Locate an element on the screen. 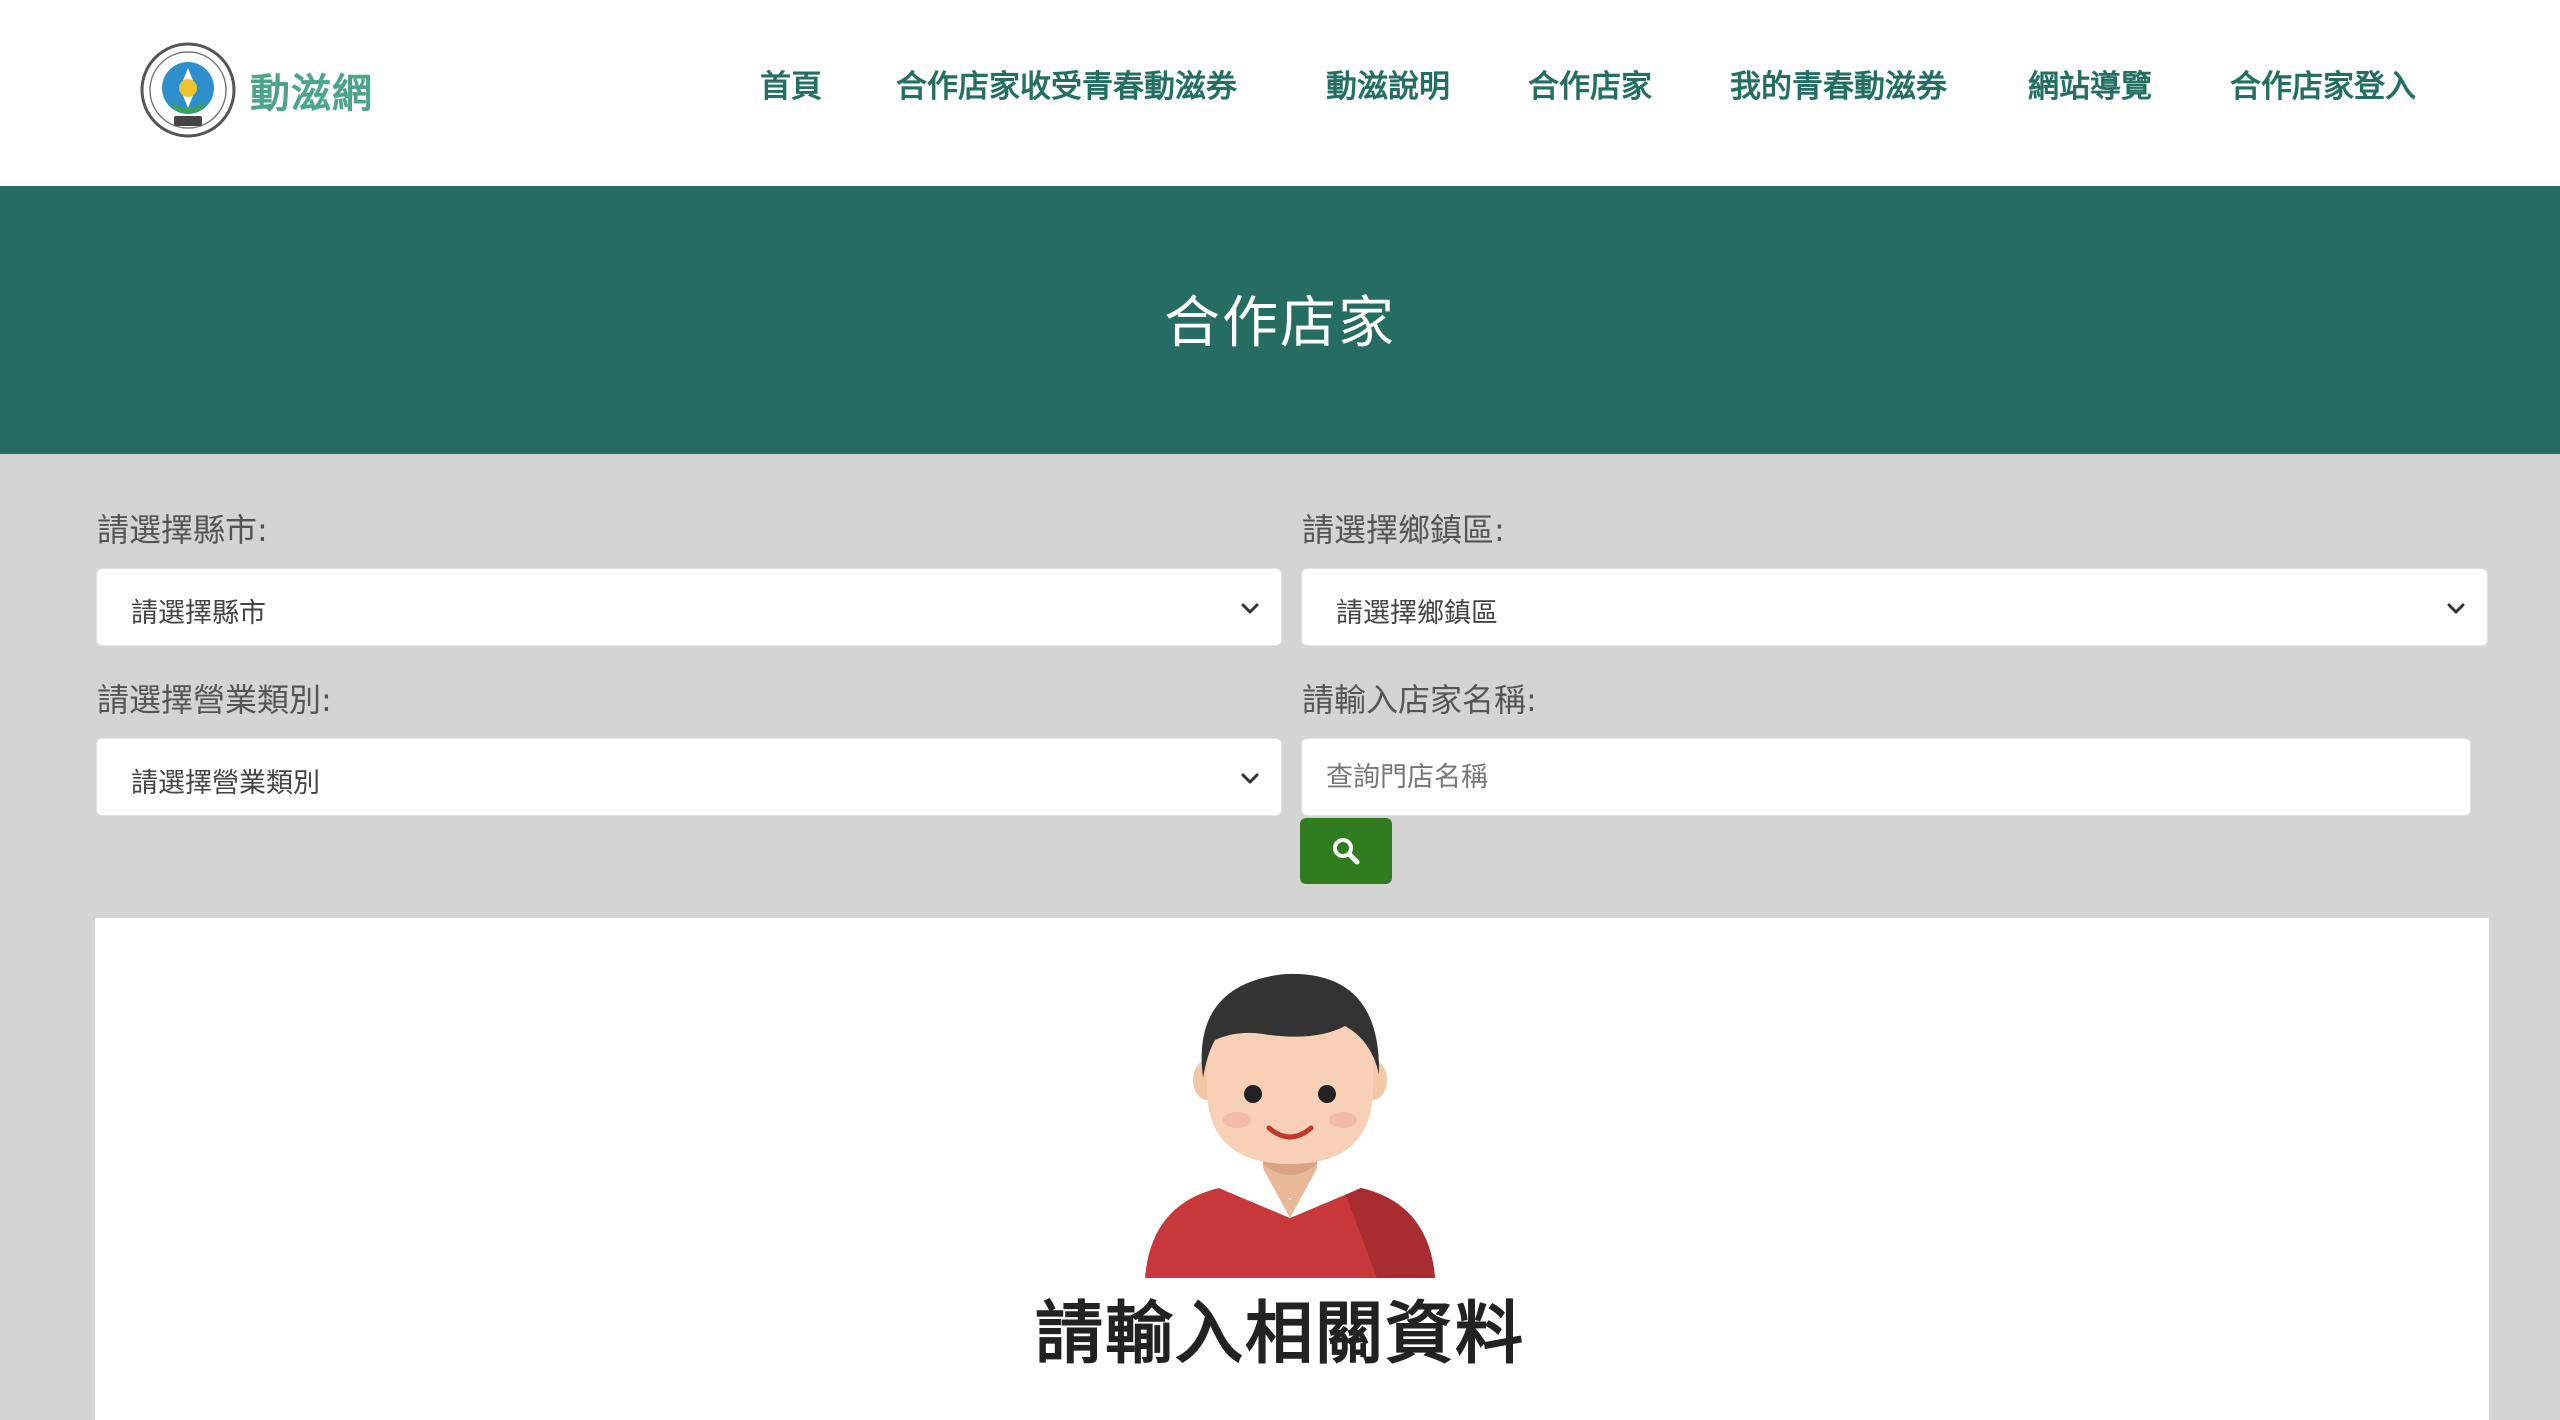 The height and width of the screenshot is (1420, 2560). district-label: 請選擇鄉鎮區: is located at coordinates (1403, 530).